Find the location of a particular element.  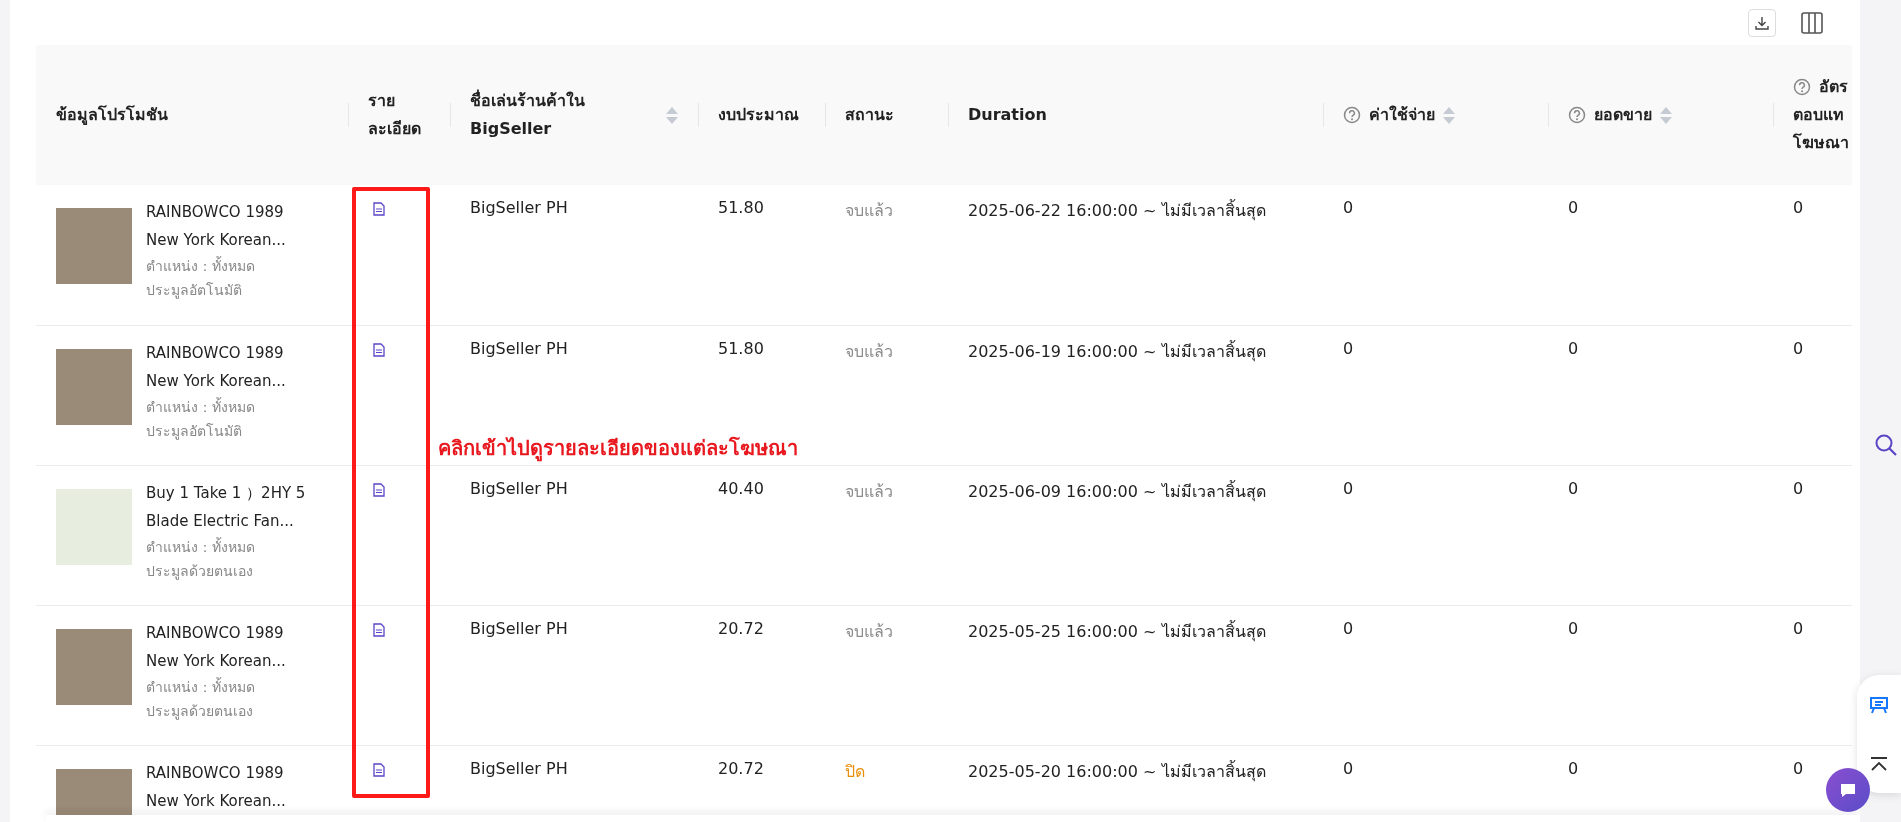

duration-text: 2025-06-22 16:00:00 ~ ไม่มีเวลาสิ้นสุด is located at coordinates (1135, 255).